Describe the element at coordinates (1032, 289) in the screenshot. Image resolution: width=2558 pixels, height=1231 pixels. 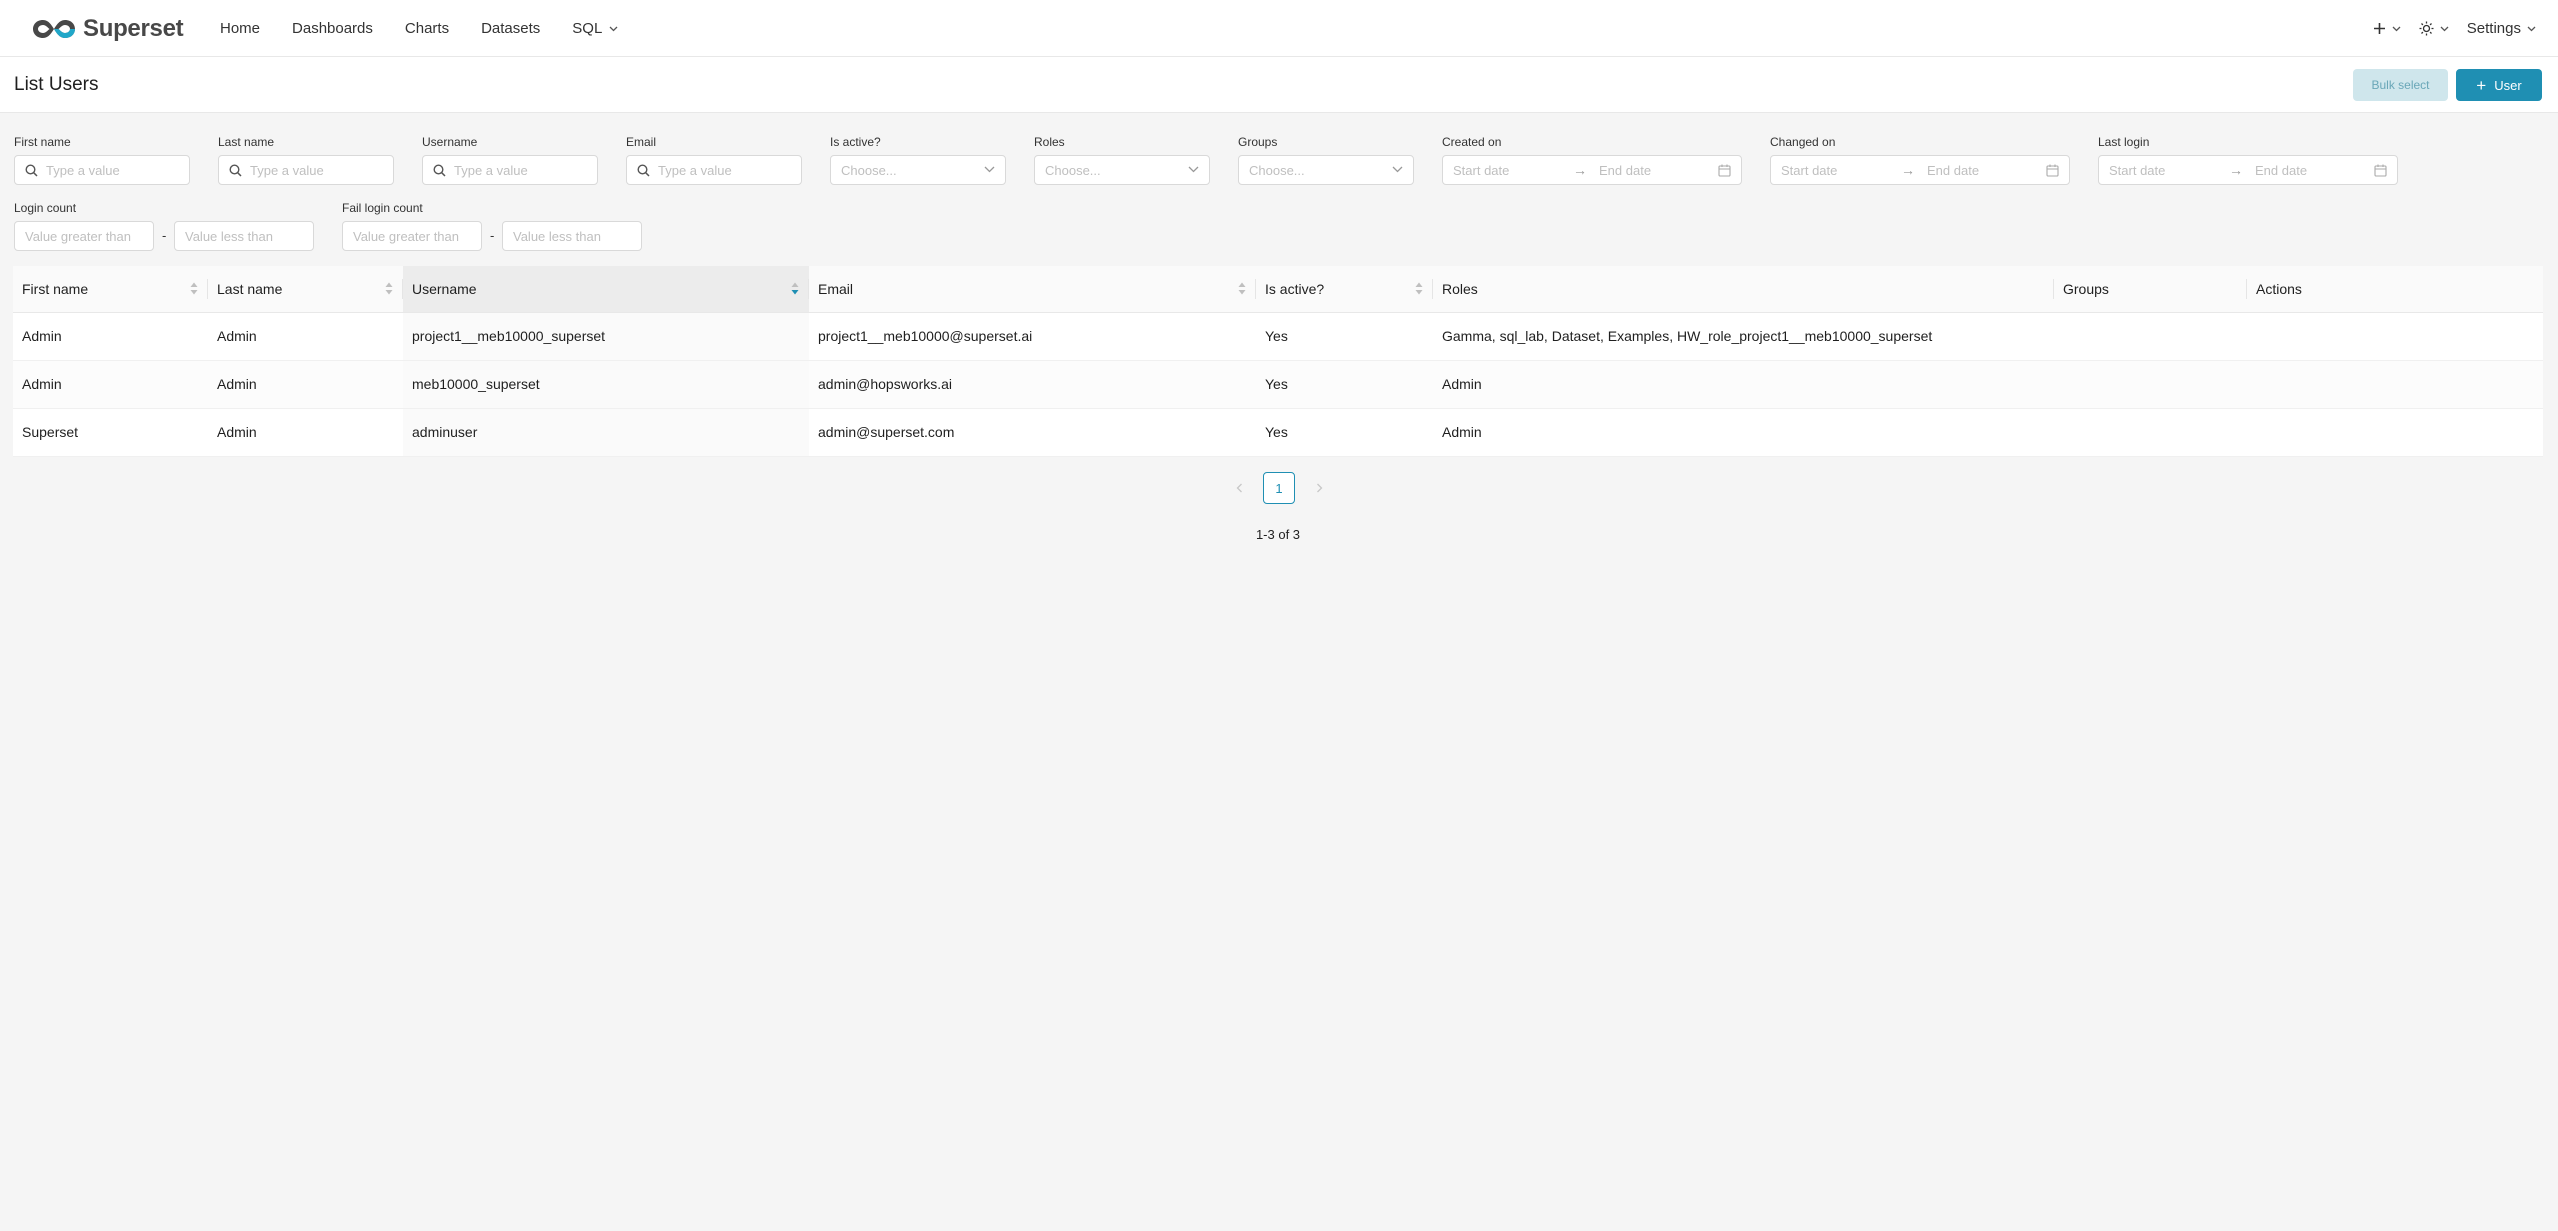
I see `column-header-email: Email` at that location.